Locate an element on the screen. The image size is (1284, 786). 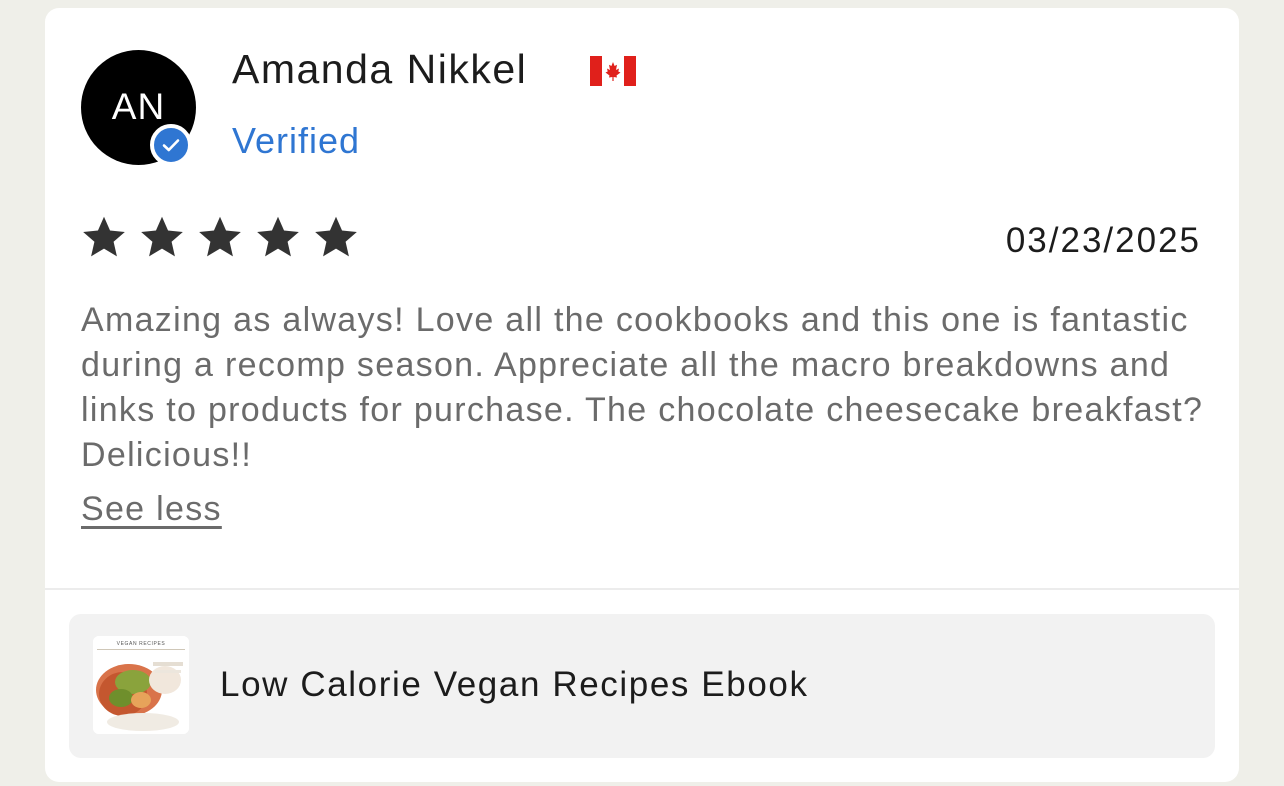
avatar-initials: AN is located at coordinates (138, 106).